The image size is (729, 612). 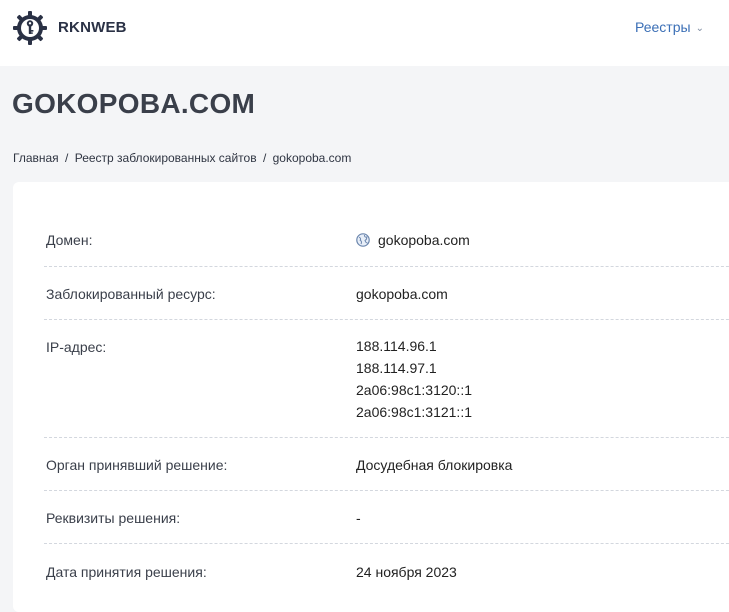 What do you see at coordinates (364, 33) in the screenshot?
I see `top-header: RKNWEB Реестры ⌄` at bounding box center [364, 33].